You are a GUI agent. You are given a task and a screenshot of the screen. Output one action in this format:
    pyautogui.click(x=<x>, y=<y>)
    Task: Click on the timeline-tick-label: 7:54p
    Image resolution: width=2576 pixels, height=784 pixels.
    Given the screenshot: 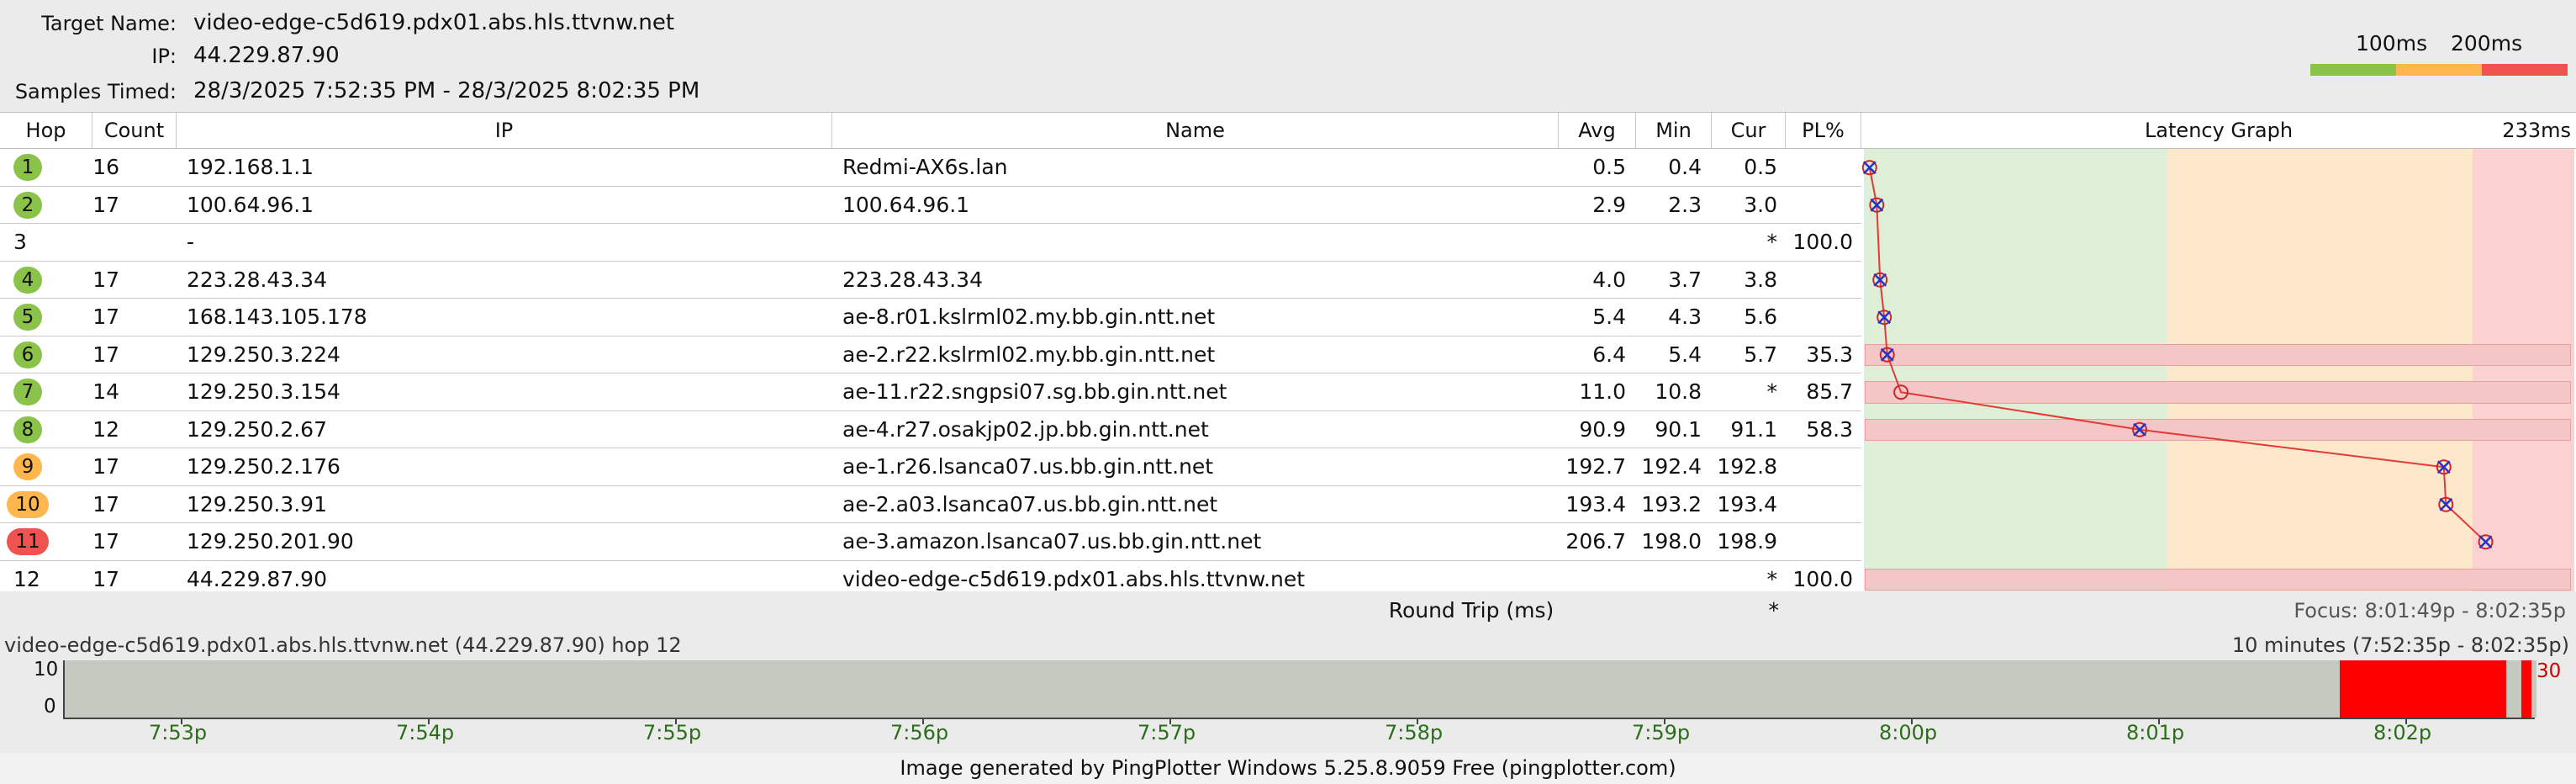 What is the action you would take?
    pyautogui.click(x=425, y=732)
    